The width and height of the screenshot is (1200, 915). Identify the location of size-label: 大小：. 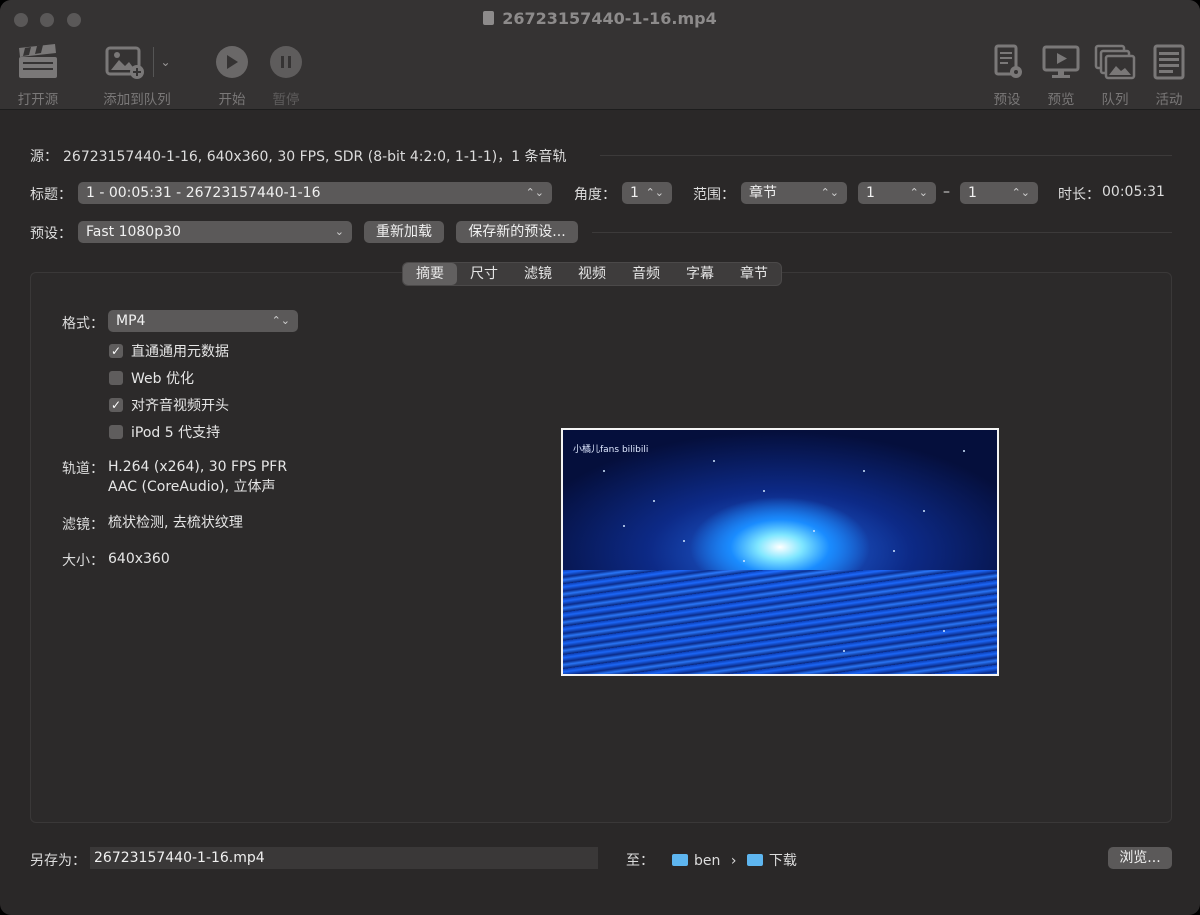
(83, 561).